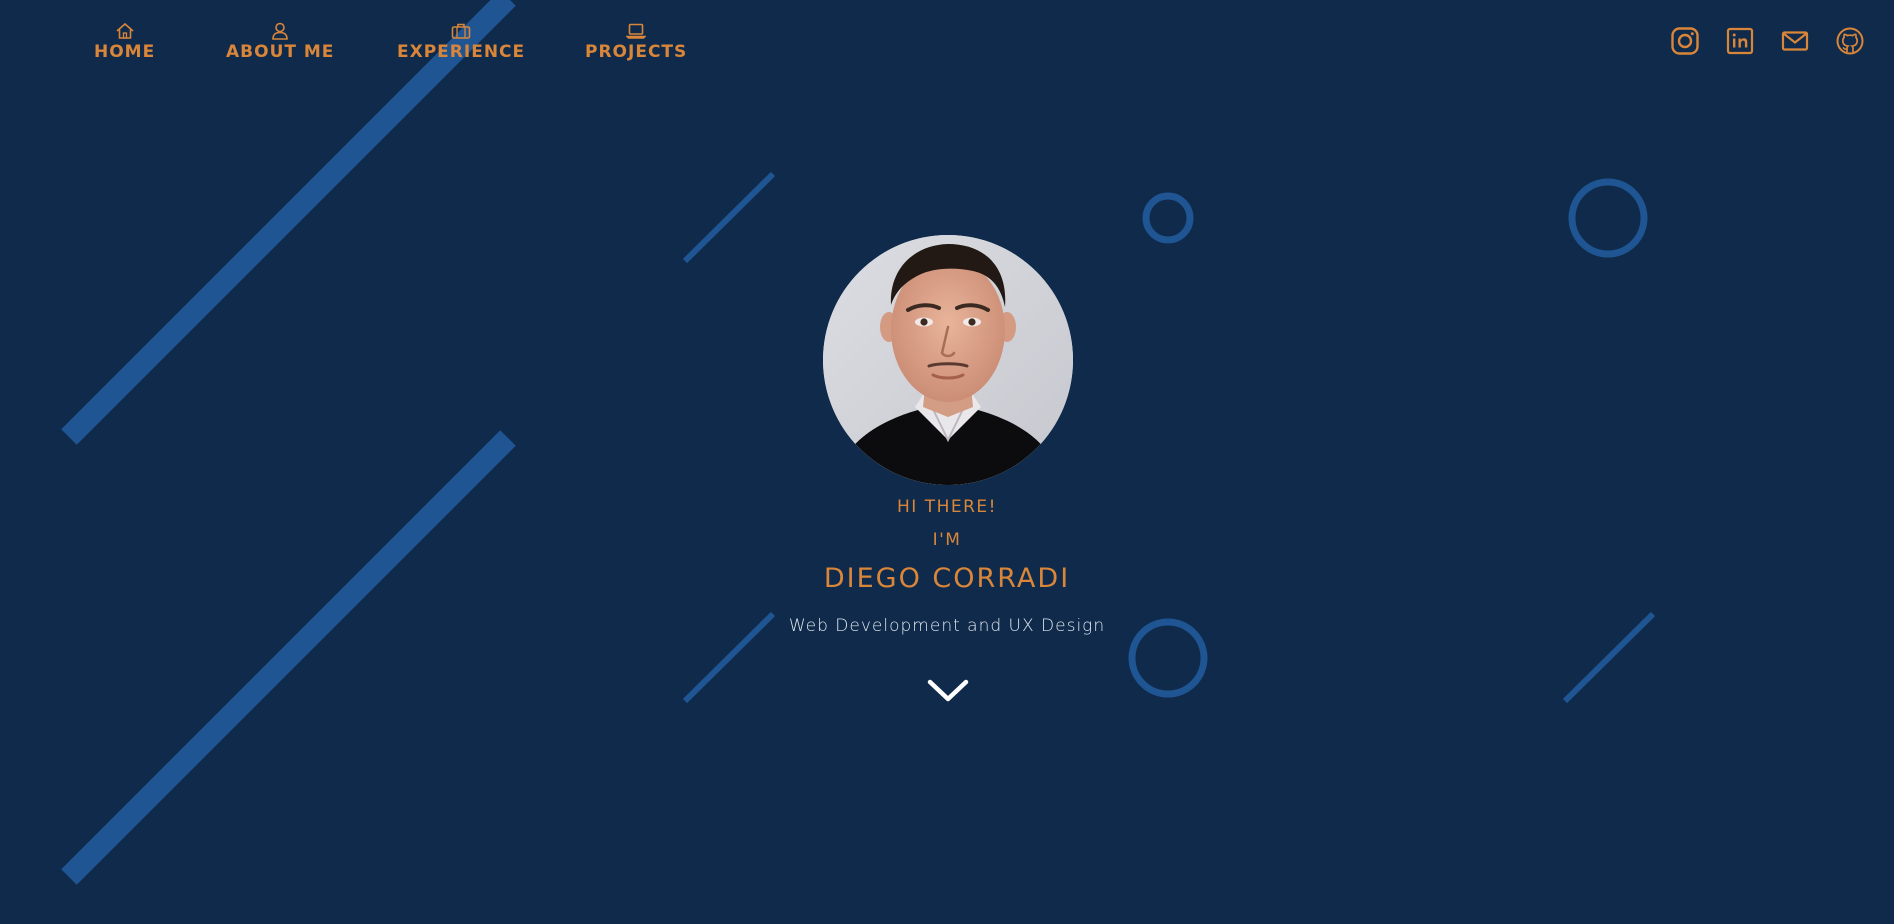  What do you see at coordinates (947, 626) in the screenshot?
I see `hero-subtitle: Web Development and UX Design` at bounding box center [947, 626].